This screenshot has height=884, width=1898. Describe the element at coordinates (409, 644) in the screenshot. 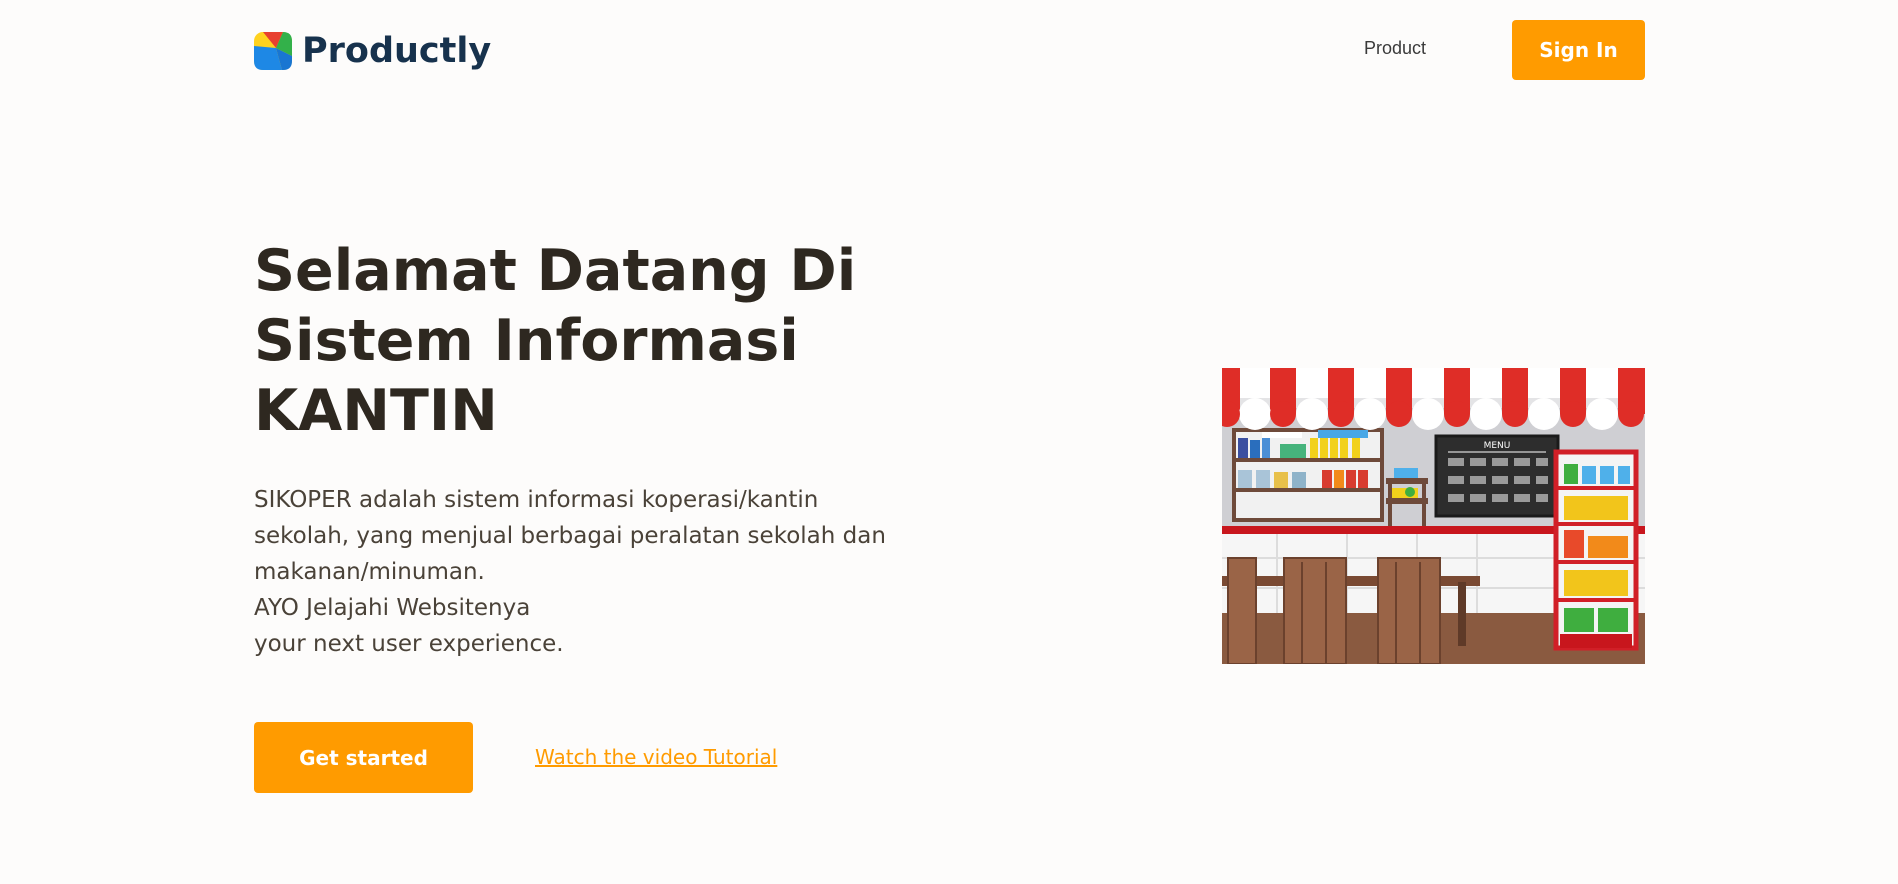

I see `hero-description-line: your next user experience.` at that location.